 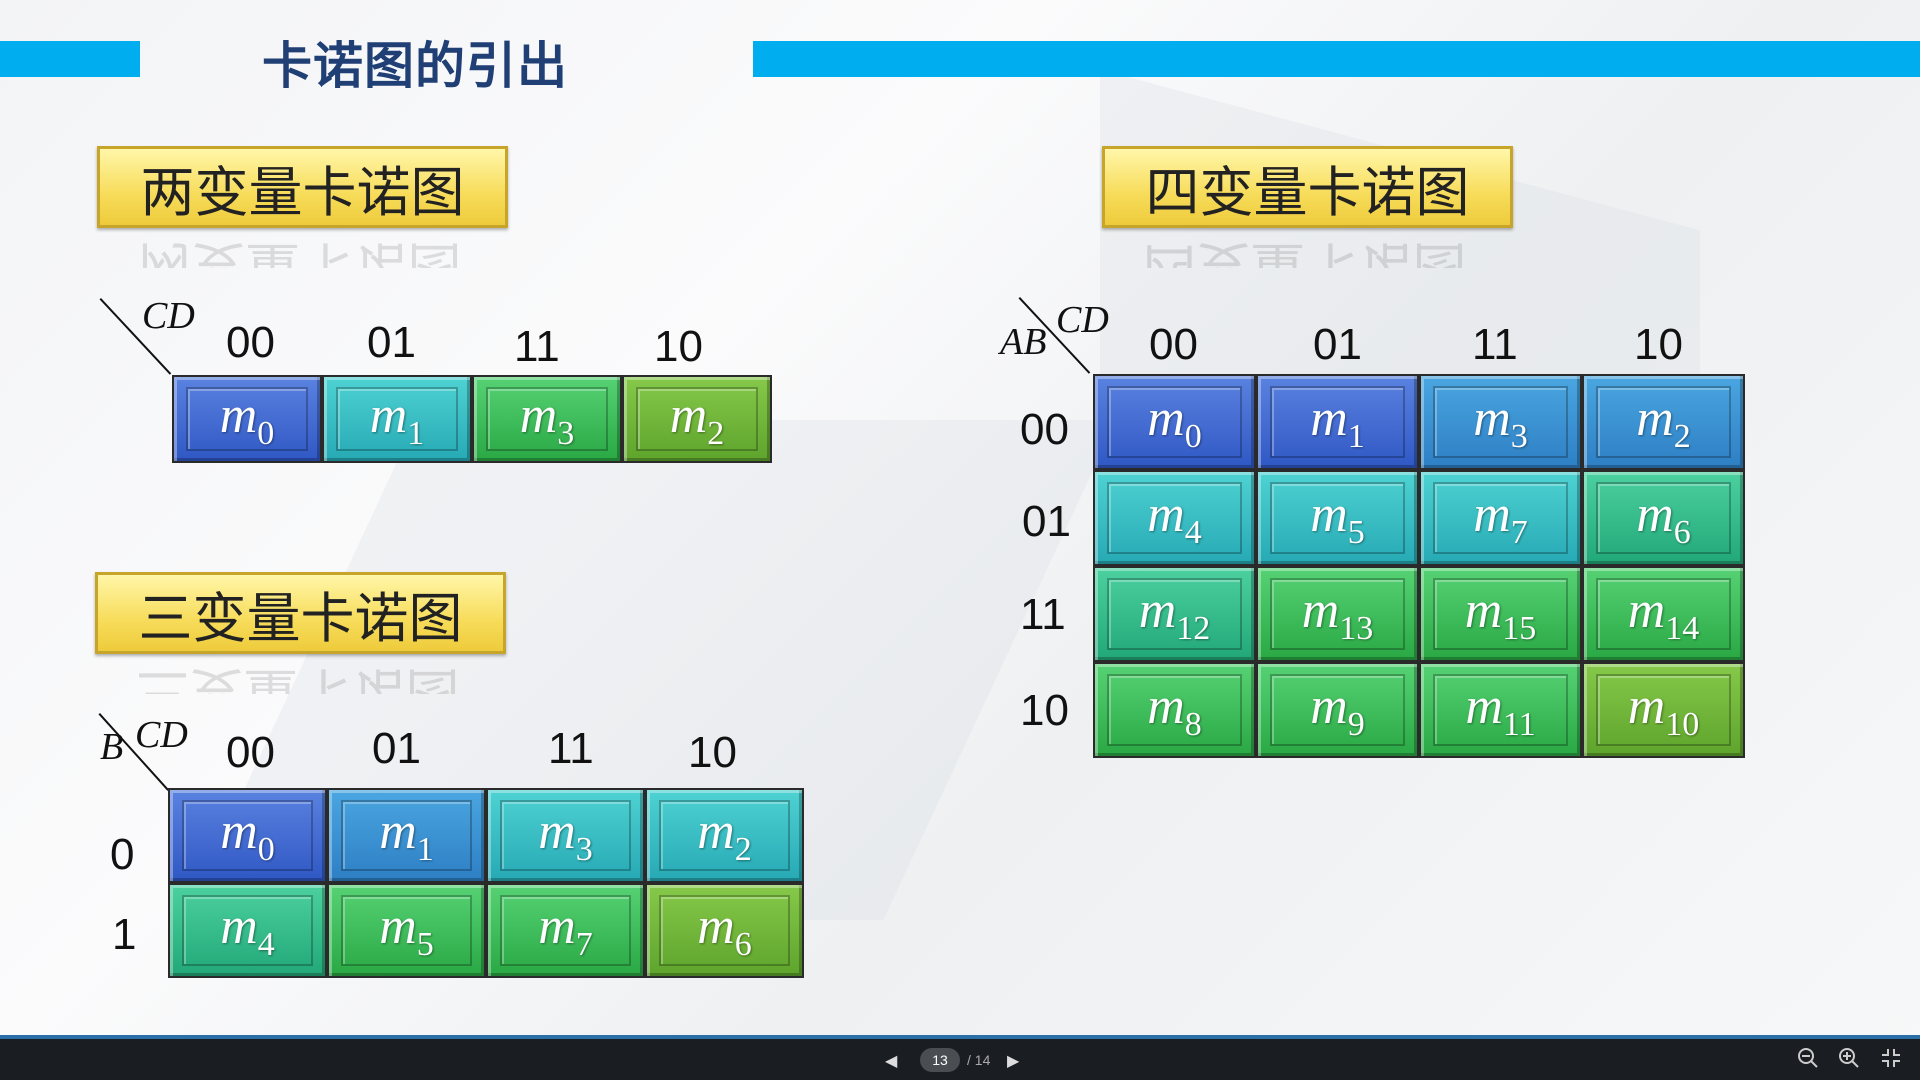 I want to click on four-var-cell: m11, so click(x=1500, y=710).